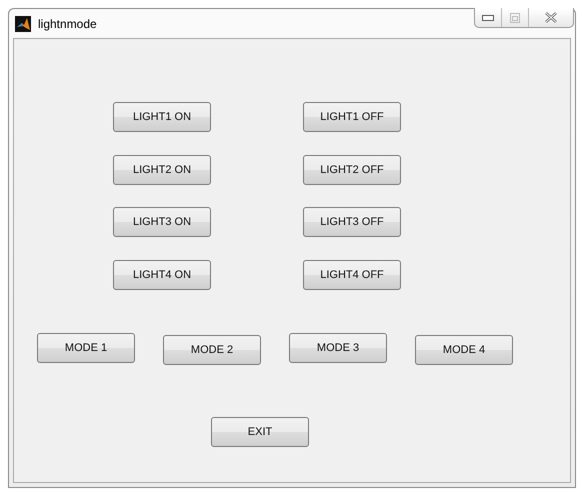  Describe the element at coordinates (464, 349) in the screenshot. I see `mode-button: MODE 4` at that location.